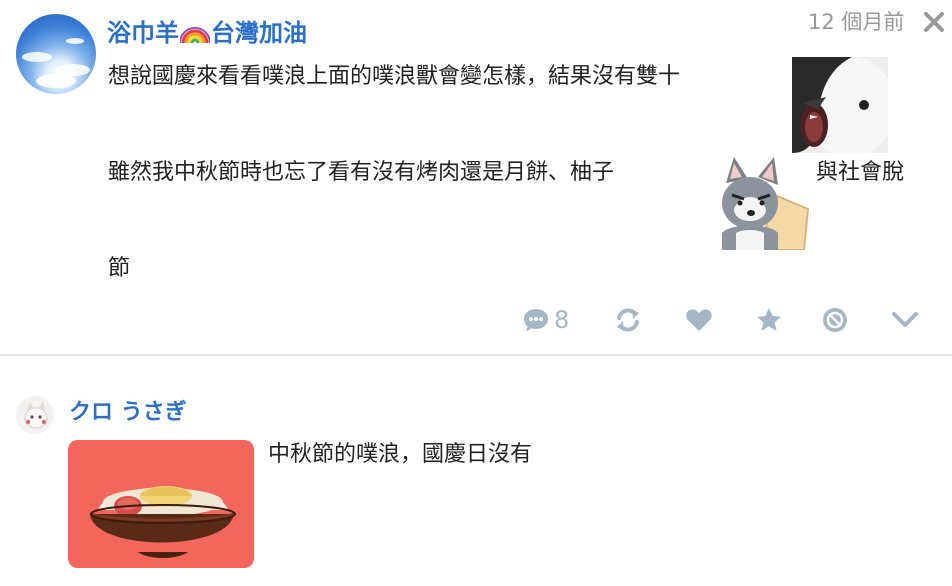  I want to click on reply-text: 中秋節的噗浪，國慶日沒有, so click(400, 454).